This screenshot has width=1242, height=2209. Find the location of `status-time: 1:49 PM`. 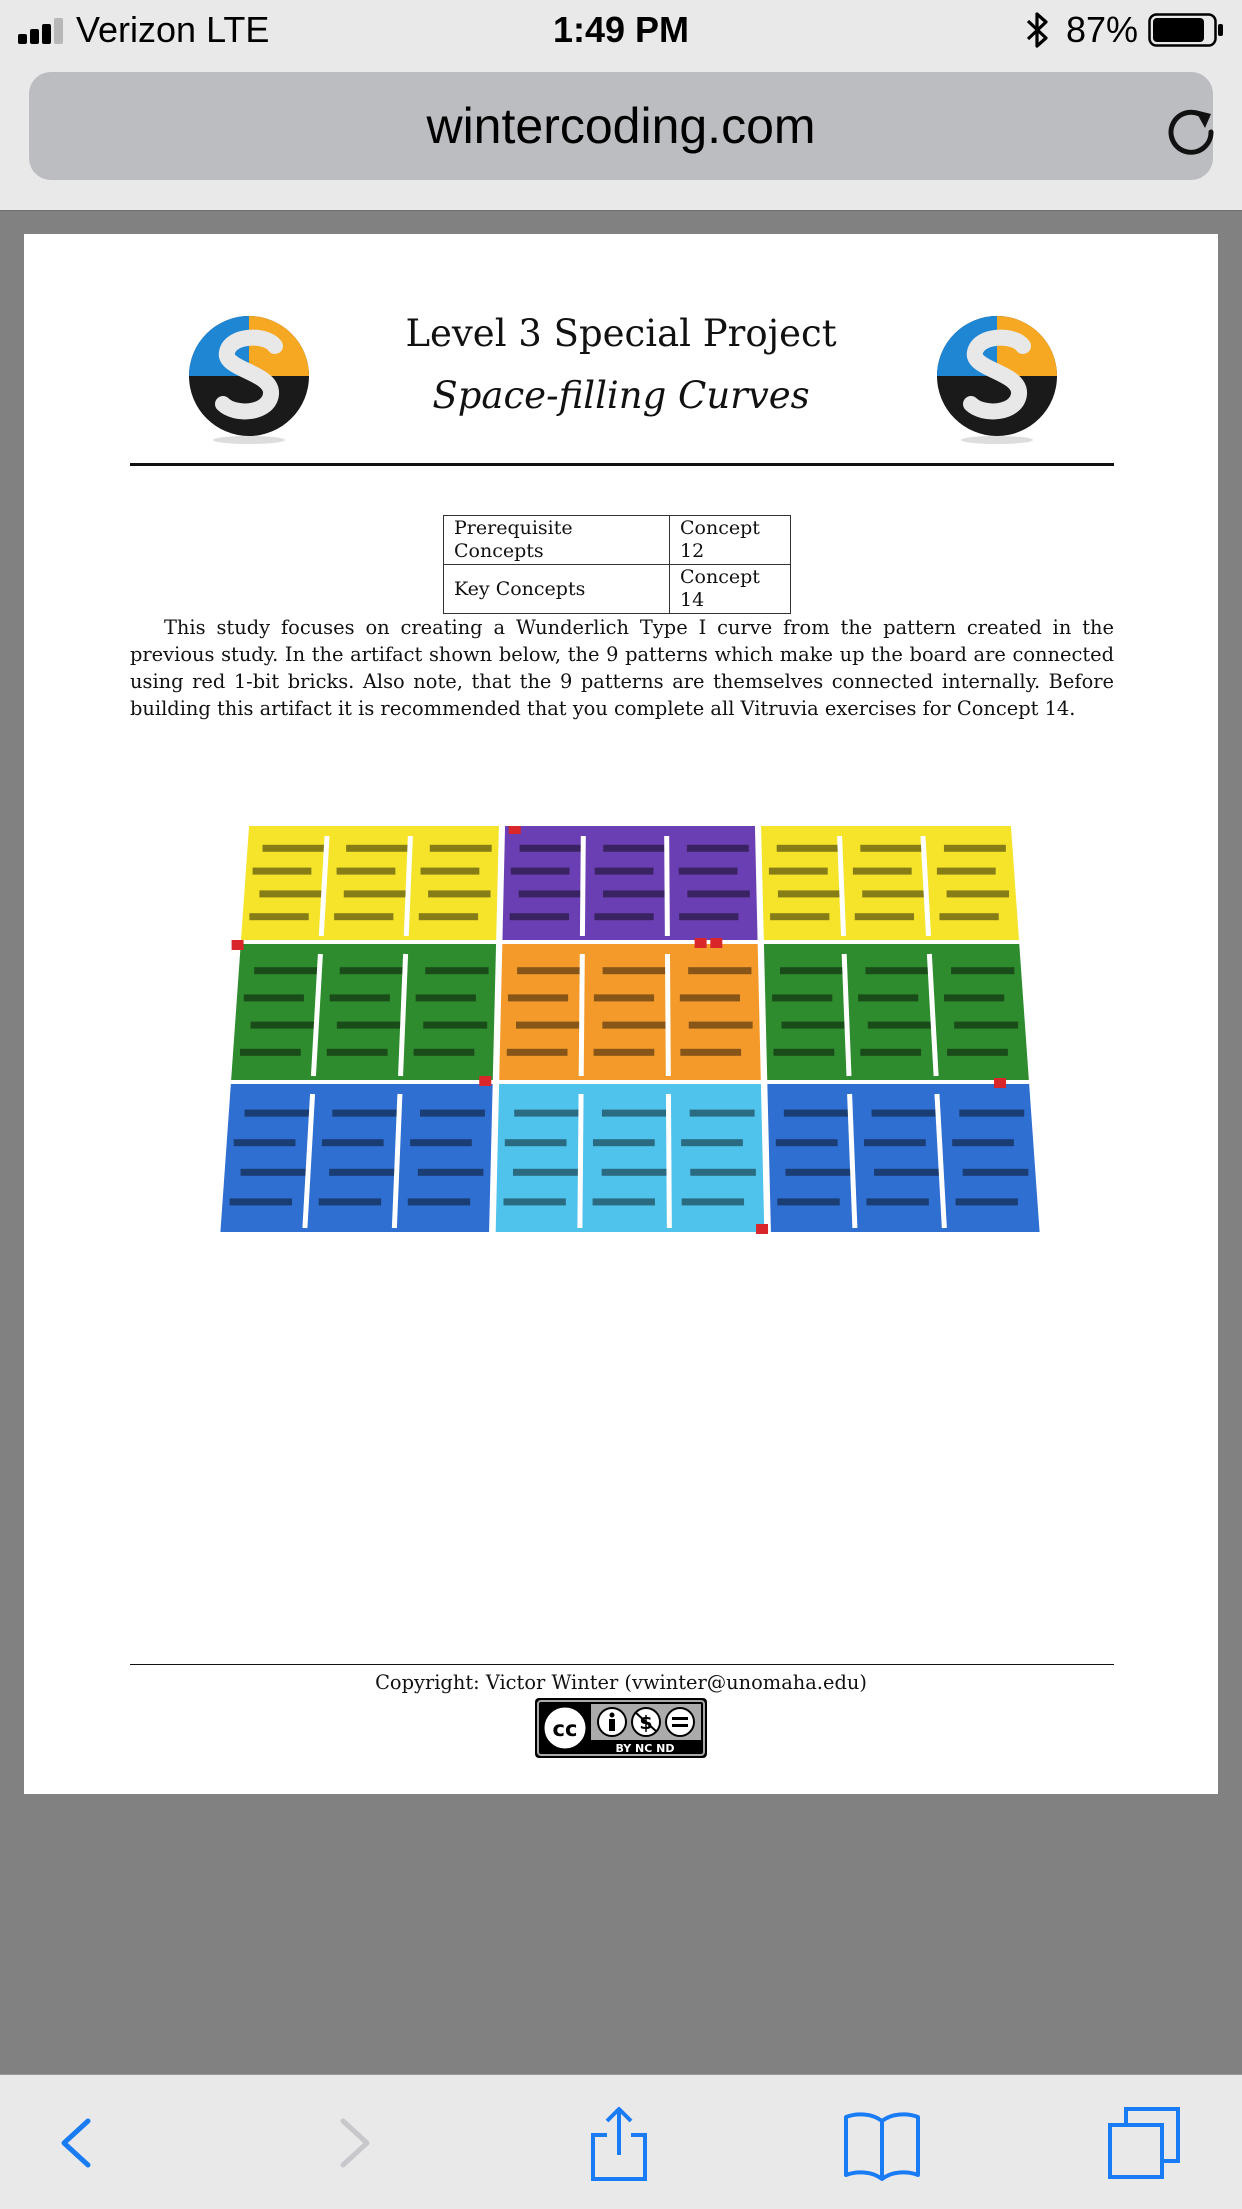

status-time: 1:49 PM is located at coordinates (621, 29).